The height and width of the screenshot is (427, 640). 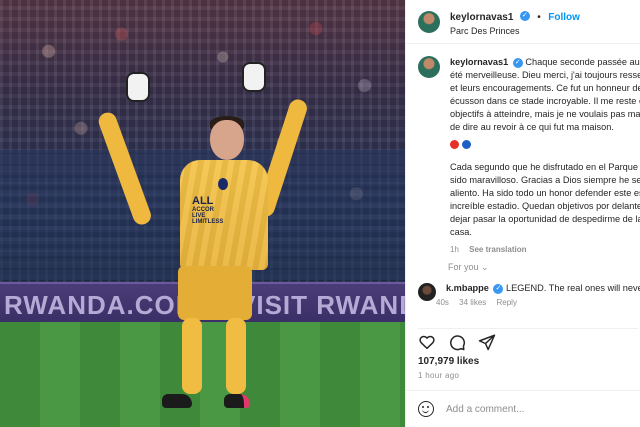 I want to click on jersey-sponsor: ALL ACCOR LIVE LIMITLESS, so click(x=208, y=210).